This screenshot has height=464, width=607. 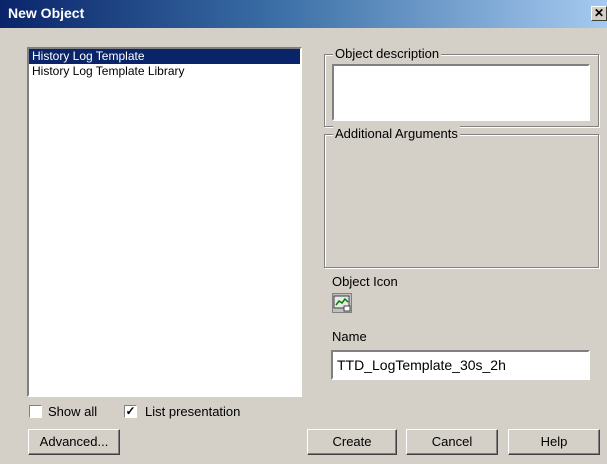 I want to click on additional-arguments-label: Additional Arguments, so click(x=396, y=134).